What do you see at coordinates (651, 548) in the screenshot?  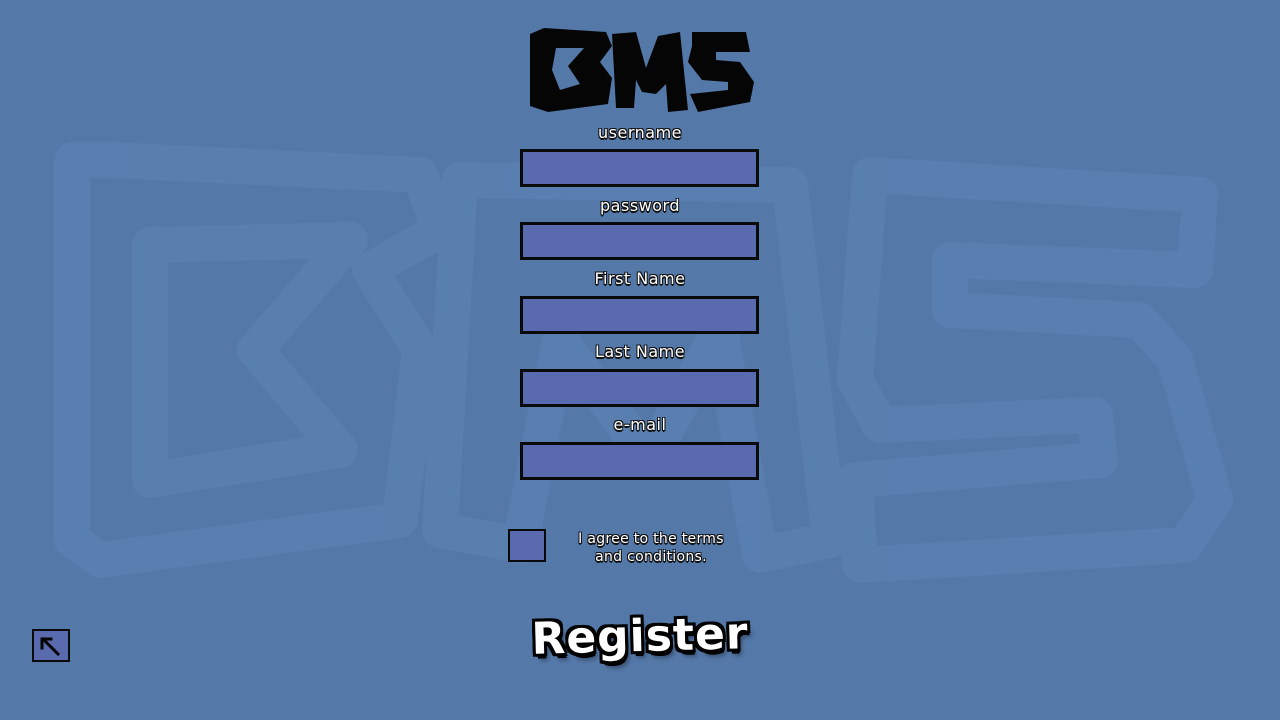 I see `terms-label: I agree to the terms and conditions.` at bounding box center [651, 548].